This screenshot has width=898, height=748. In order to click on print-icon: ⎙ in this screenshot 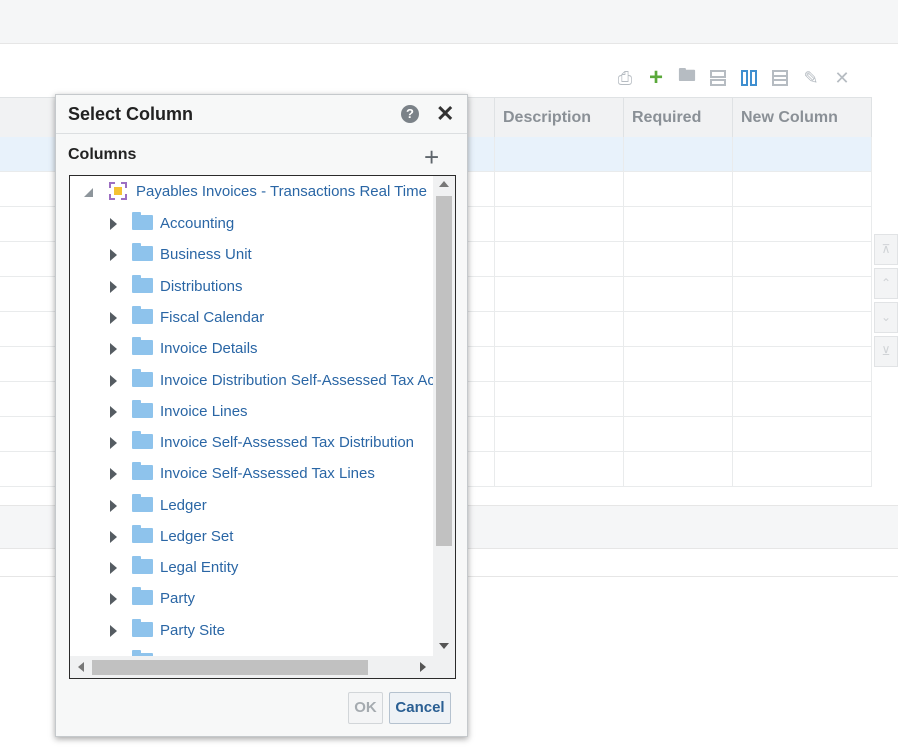, I will do `click(625, 78)`.